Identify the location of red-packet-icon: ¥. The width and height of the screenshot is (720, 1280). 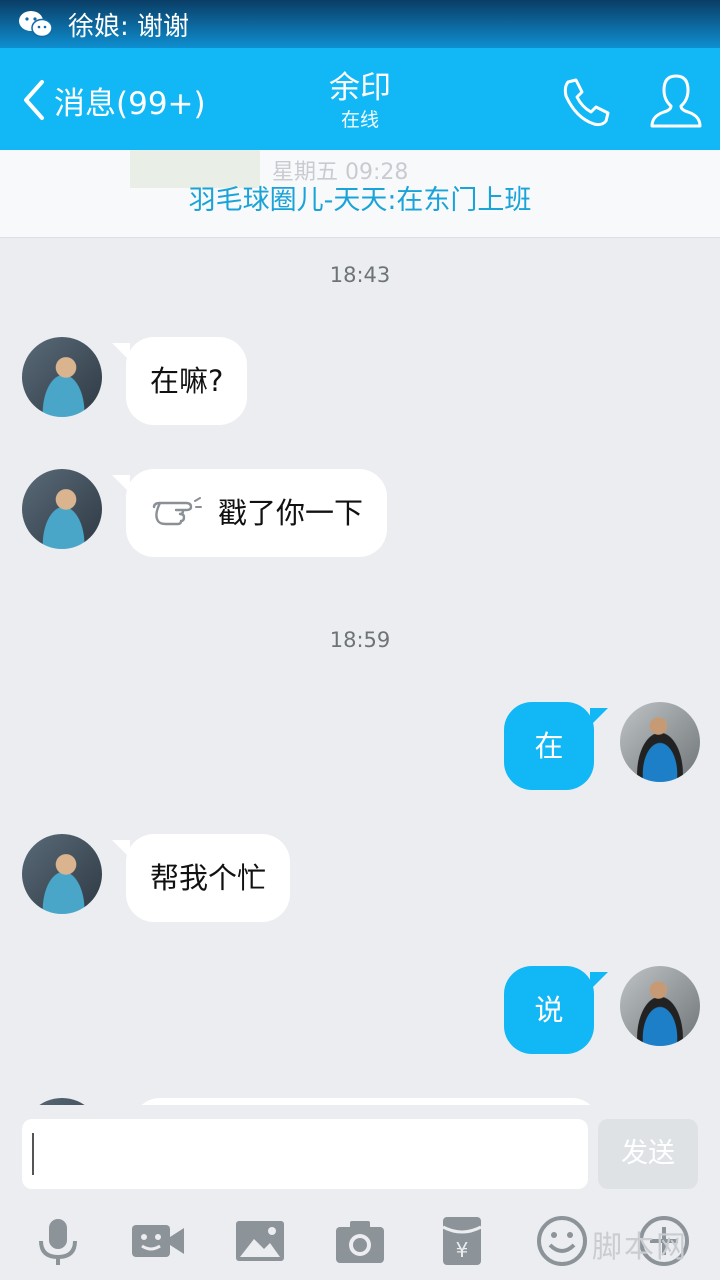
(462, 1241).